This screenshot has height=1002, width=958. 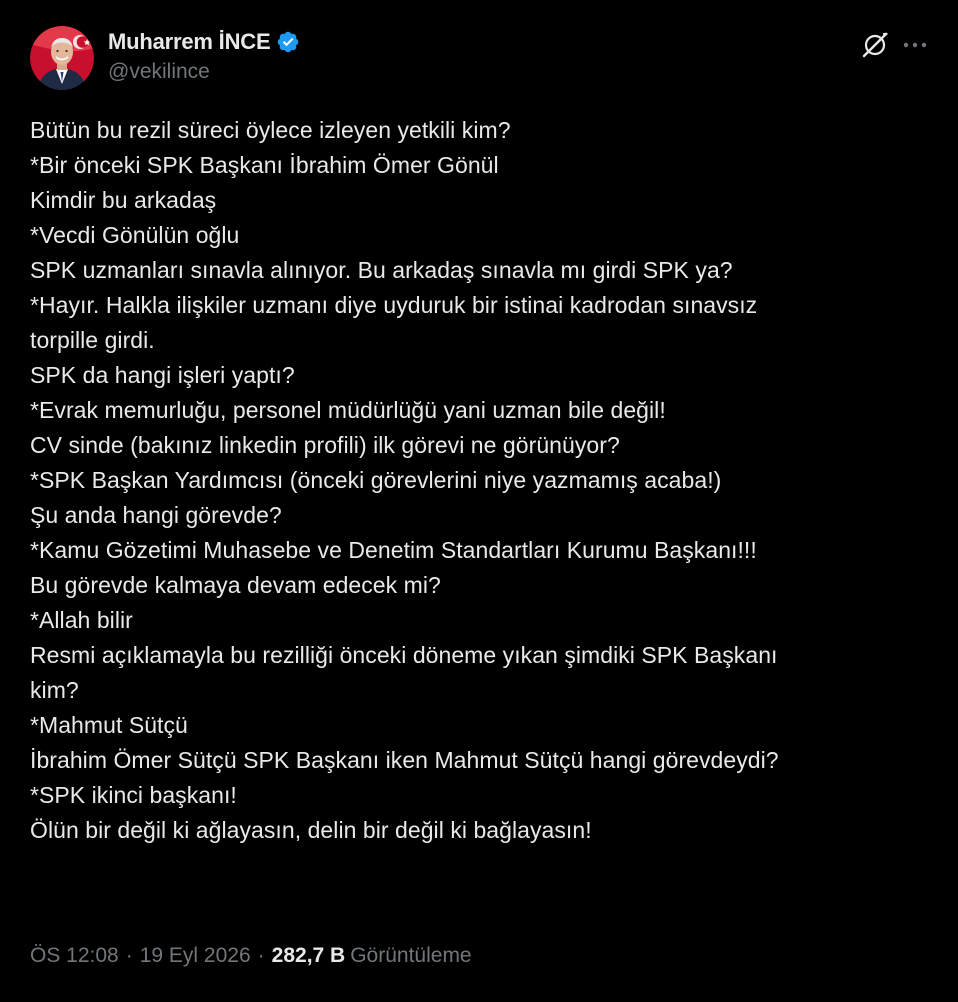 I want to click on tweet-line: *Allah bilir, so click(x=81, y=620).